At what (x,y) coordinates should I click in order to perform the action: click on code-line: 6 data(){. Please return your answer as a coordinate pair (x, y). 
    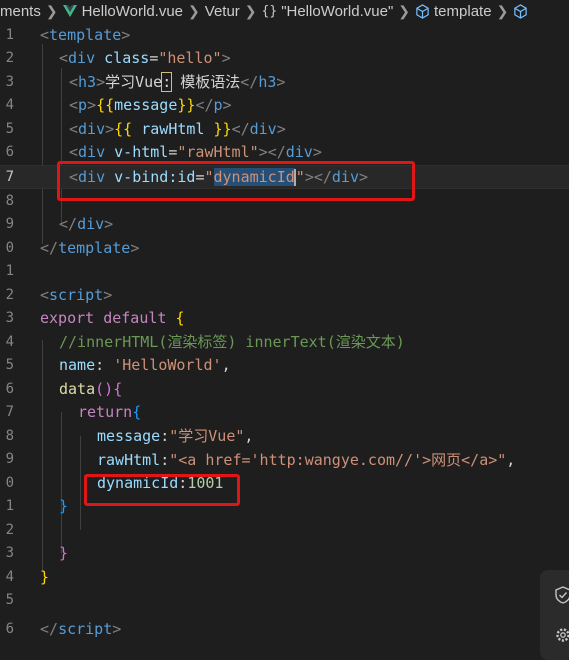
    Looking at the image, I should click on (284, 389).